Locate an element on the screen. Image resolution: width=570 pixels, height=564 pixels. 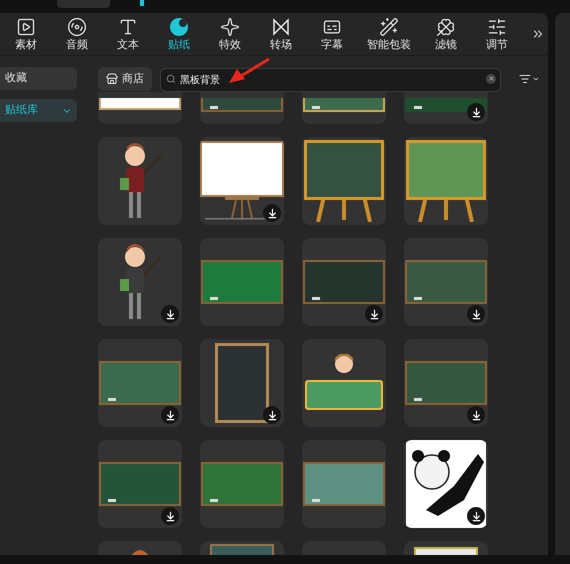
sparkles-icon is located at coordinates (389, 26).